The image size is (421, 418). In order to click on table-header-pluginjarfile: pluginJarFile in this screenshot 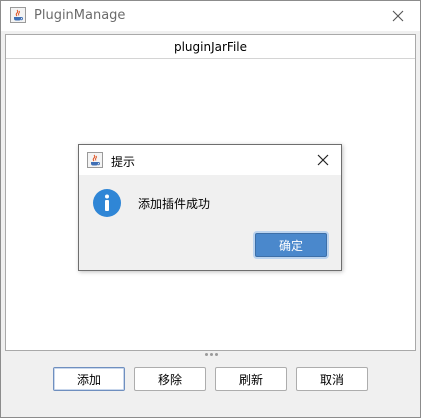, I will do `click(210, 47)`.